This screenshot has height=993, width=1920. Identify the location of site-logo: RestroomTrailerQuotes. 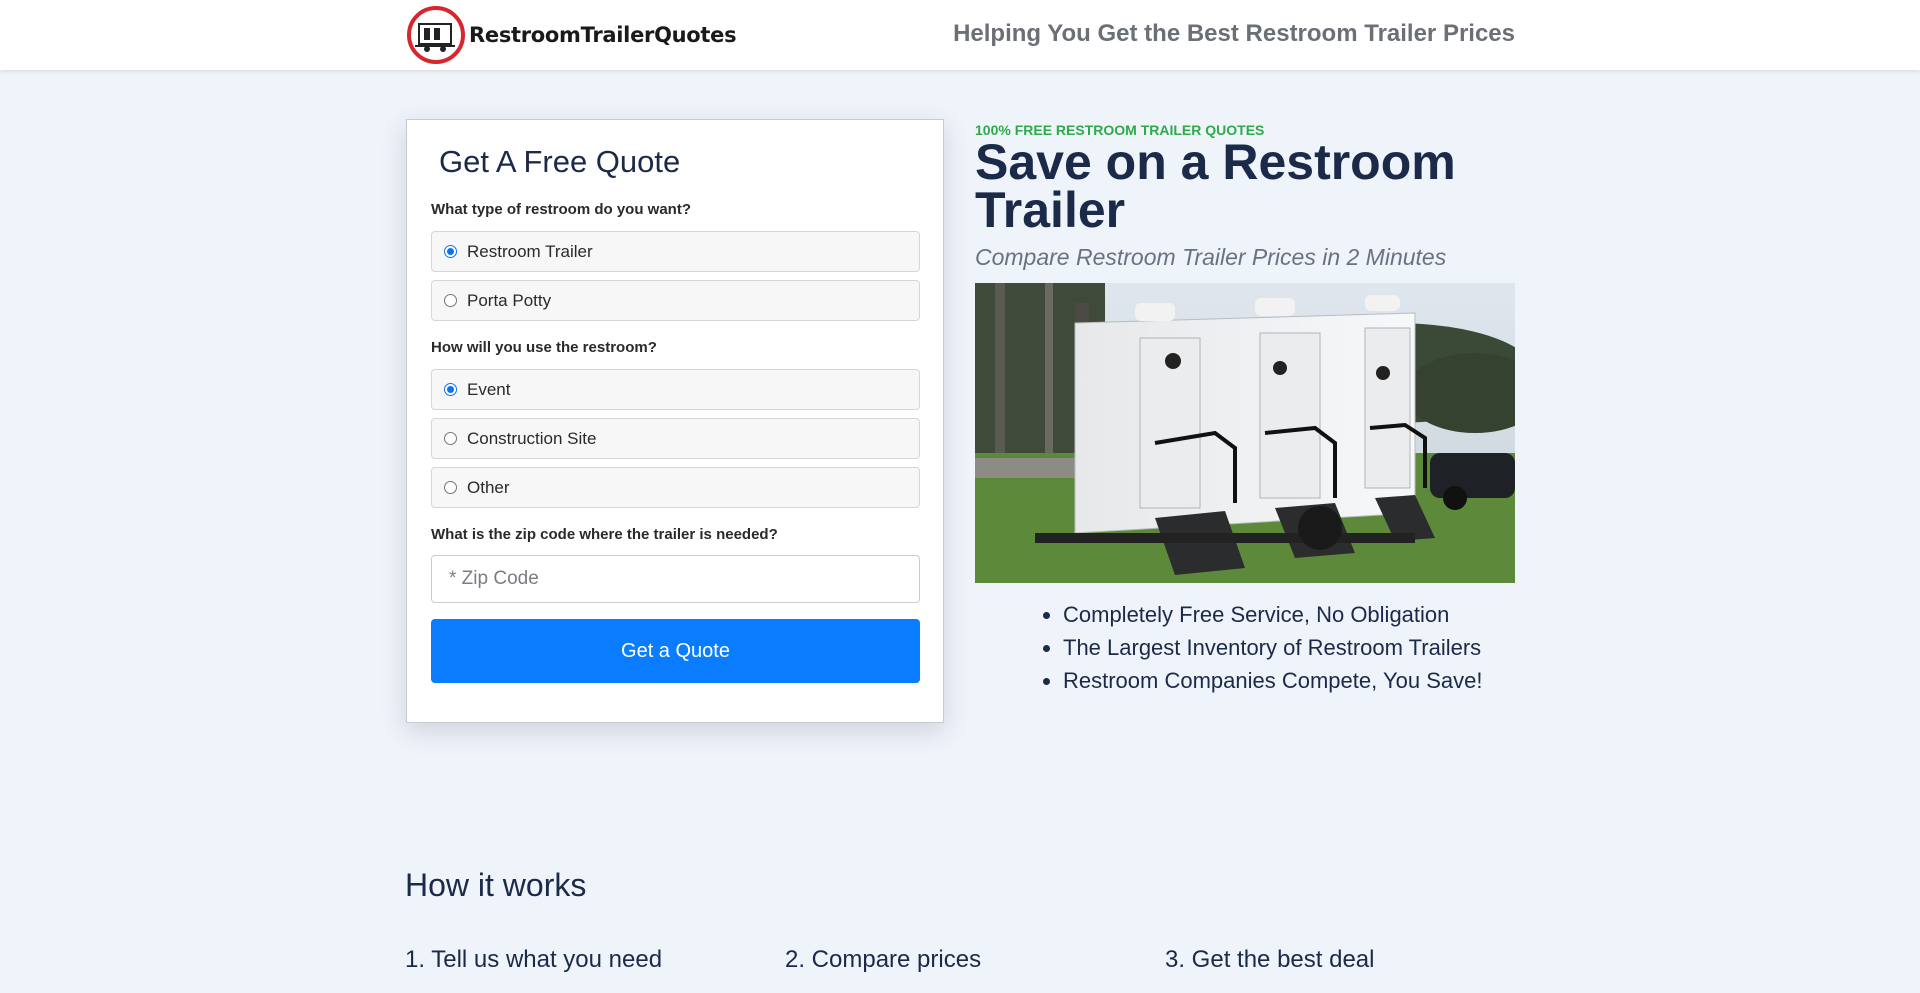
(572, 35).